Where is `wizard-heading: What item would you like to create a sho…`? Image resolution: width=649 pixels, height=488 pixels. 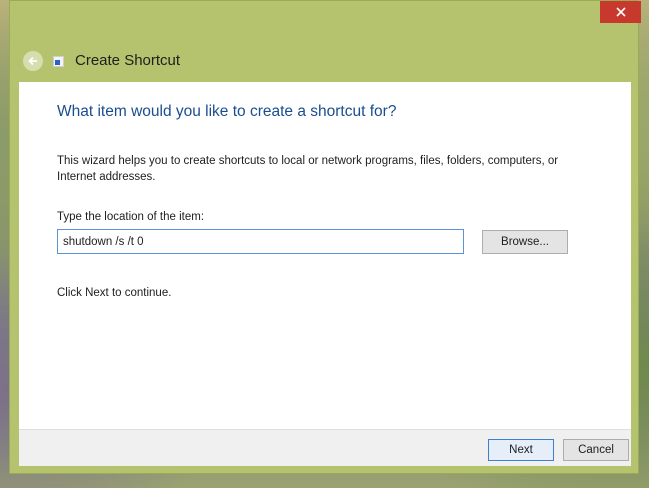
wizard-heading: What item would you like to create a sho… is located at coordinates (227, 111).